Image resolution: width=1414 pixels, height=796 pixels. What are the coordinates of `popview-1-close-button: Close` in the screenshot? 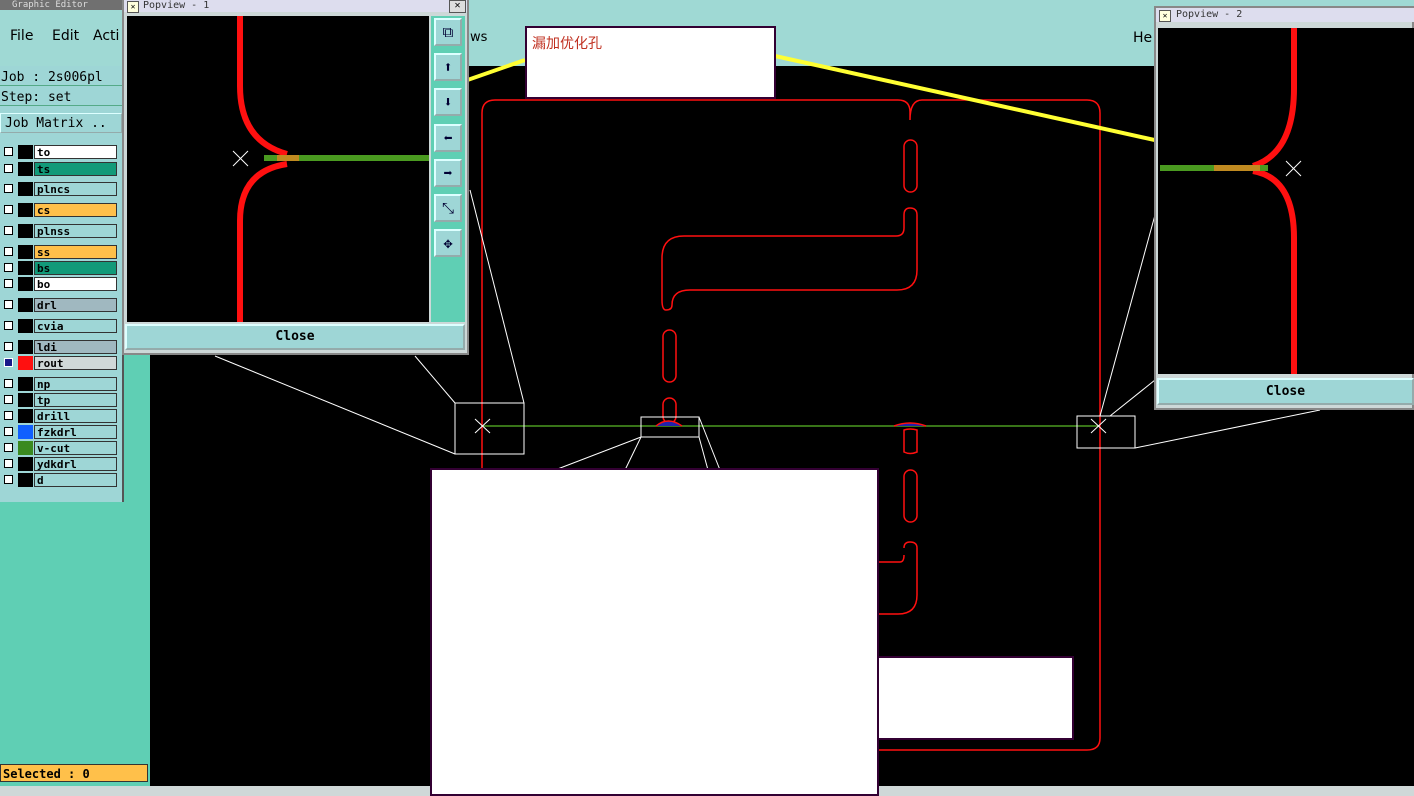 It's located at (295, 337).